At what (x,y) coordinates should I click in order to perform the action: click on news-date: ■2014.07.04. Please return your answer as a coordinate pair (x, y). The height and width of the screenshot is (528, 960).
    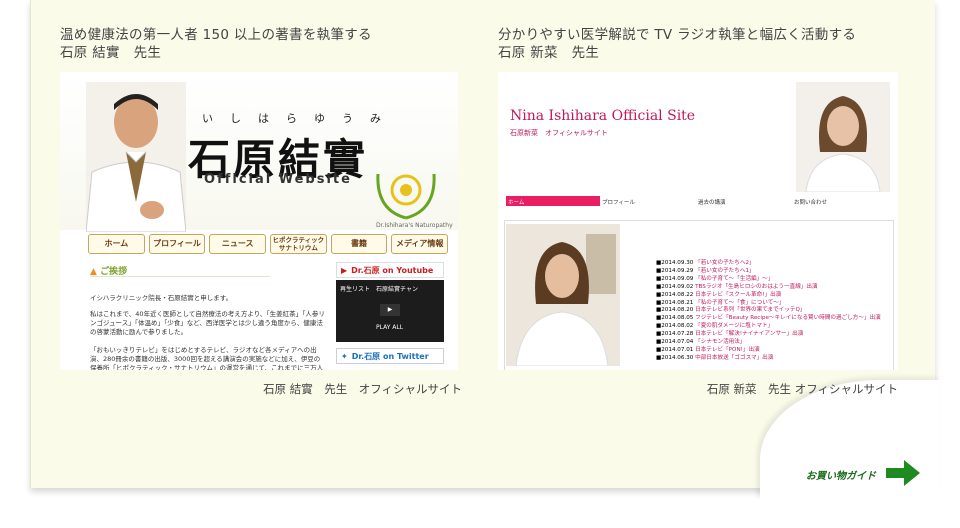
    Looking at the image, I should click on (675, 342).